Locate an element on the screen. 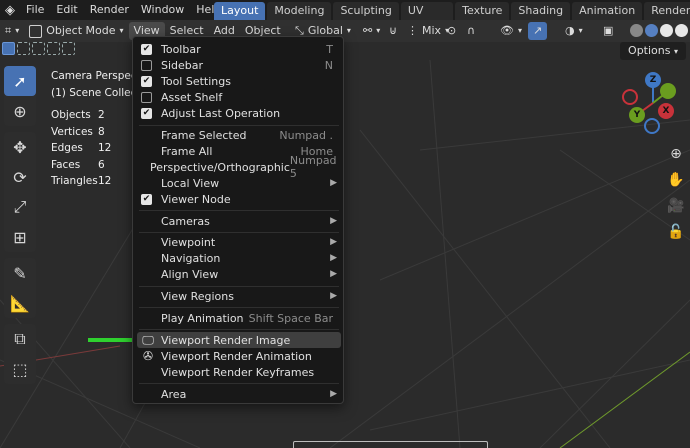 This screenshot has width=690, height=448. select-extend-icon is located at coordinates (23, 48).